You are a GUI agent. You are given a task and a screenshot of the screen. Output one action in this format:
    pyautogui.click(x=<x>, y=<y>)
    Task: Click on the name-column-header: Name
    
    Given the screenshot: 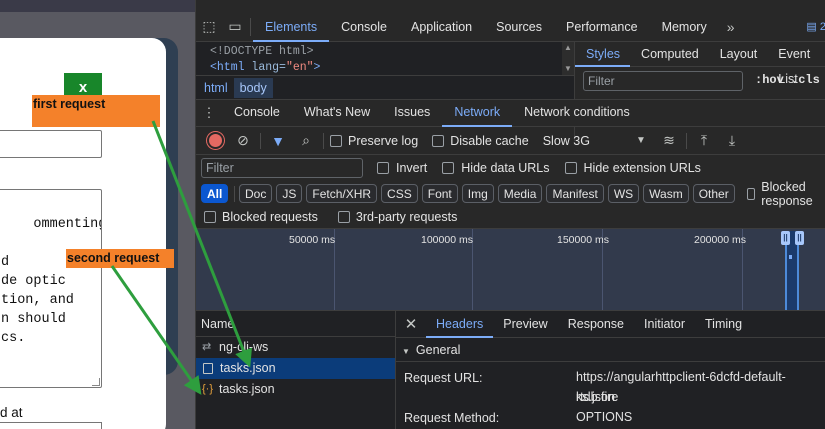 What is the action you would take?
    pyautogui.click(x=295, y=323)
    